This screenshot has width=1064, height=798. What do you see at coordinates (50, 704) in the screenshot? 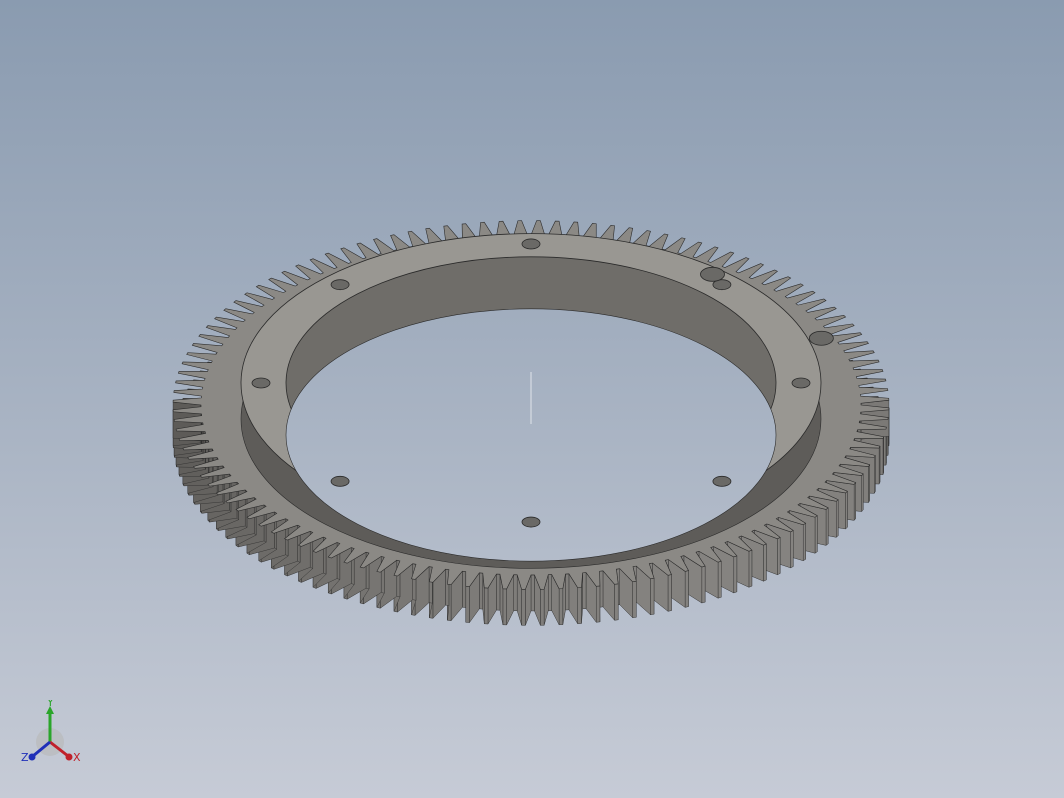
I see `y-axis-label: Y` at bounding box center [50, 704].